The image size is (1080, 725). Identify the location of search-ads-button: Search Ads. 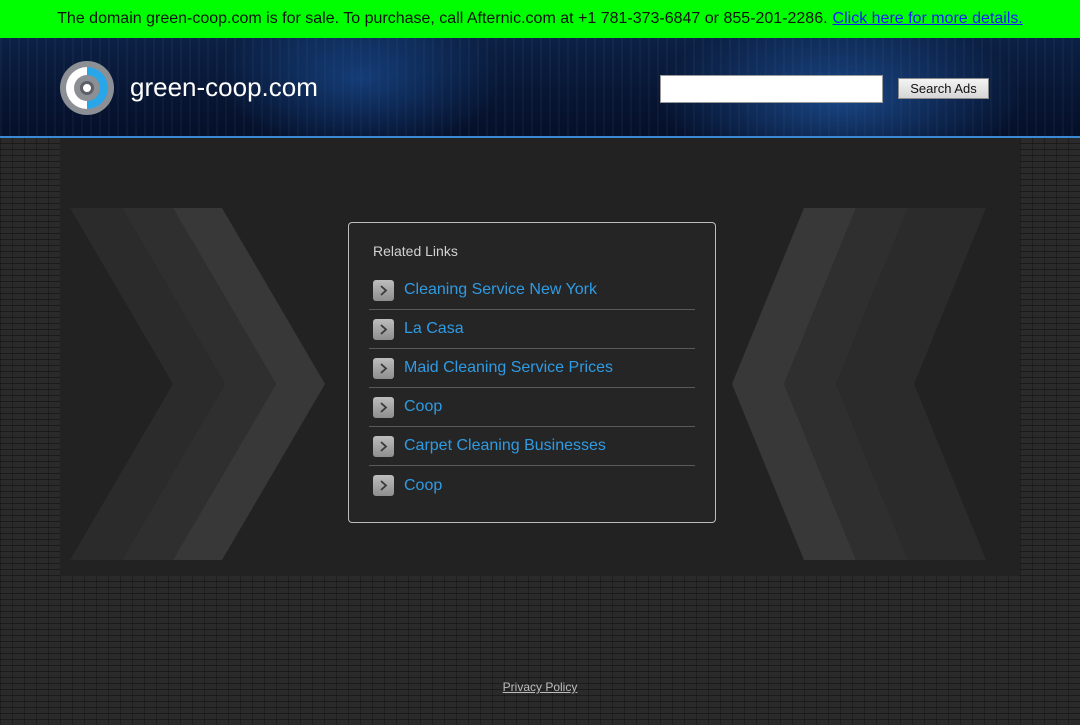
(943, 88).